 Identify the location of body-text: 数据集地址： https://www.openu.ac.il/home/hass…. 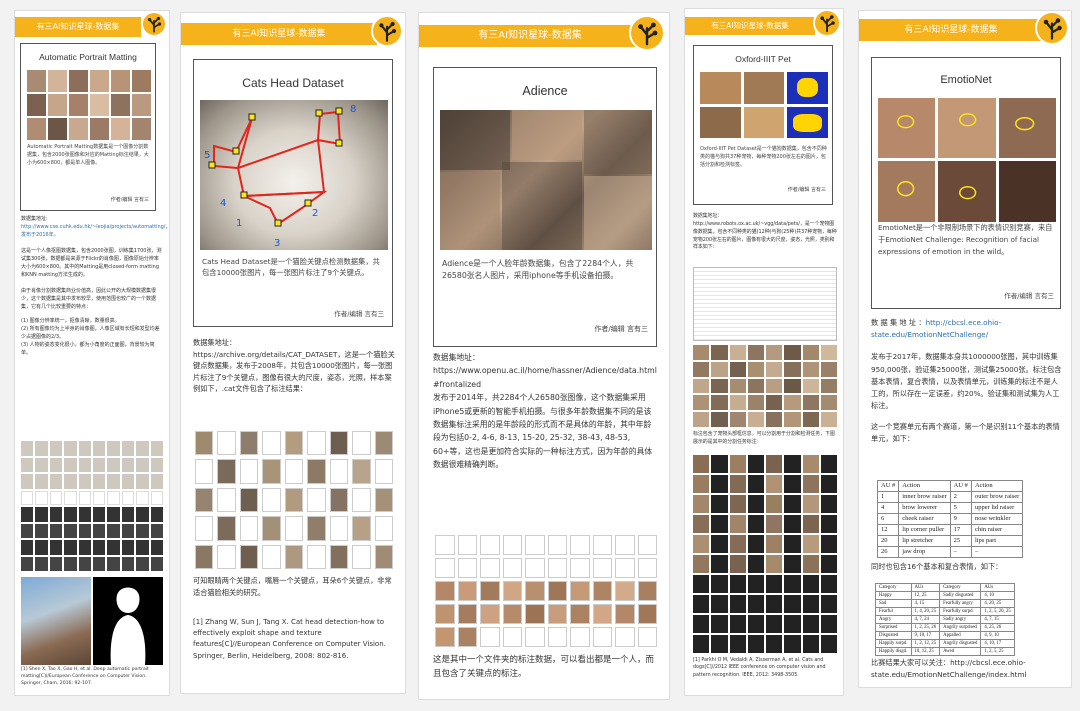
(546, 411).